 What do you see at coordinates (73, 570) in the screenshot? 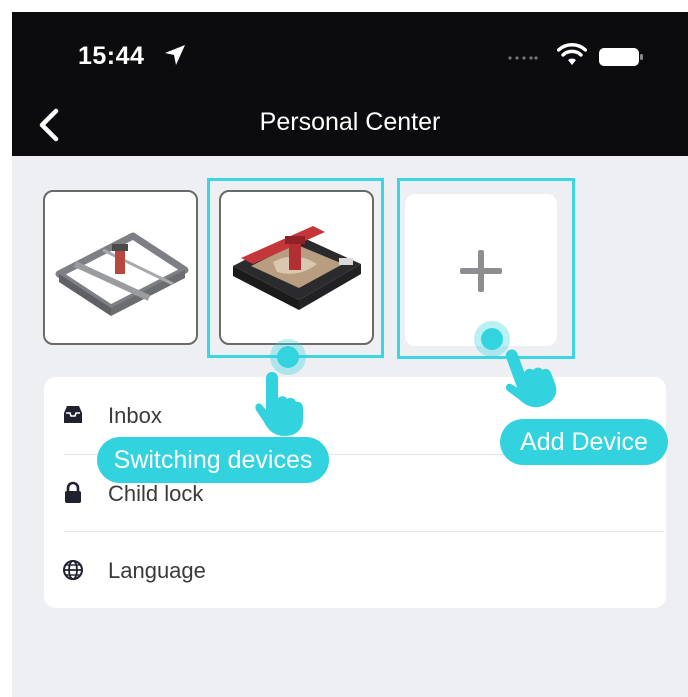
I see `globe-icon` at bounding box center [73, 570].